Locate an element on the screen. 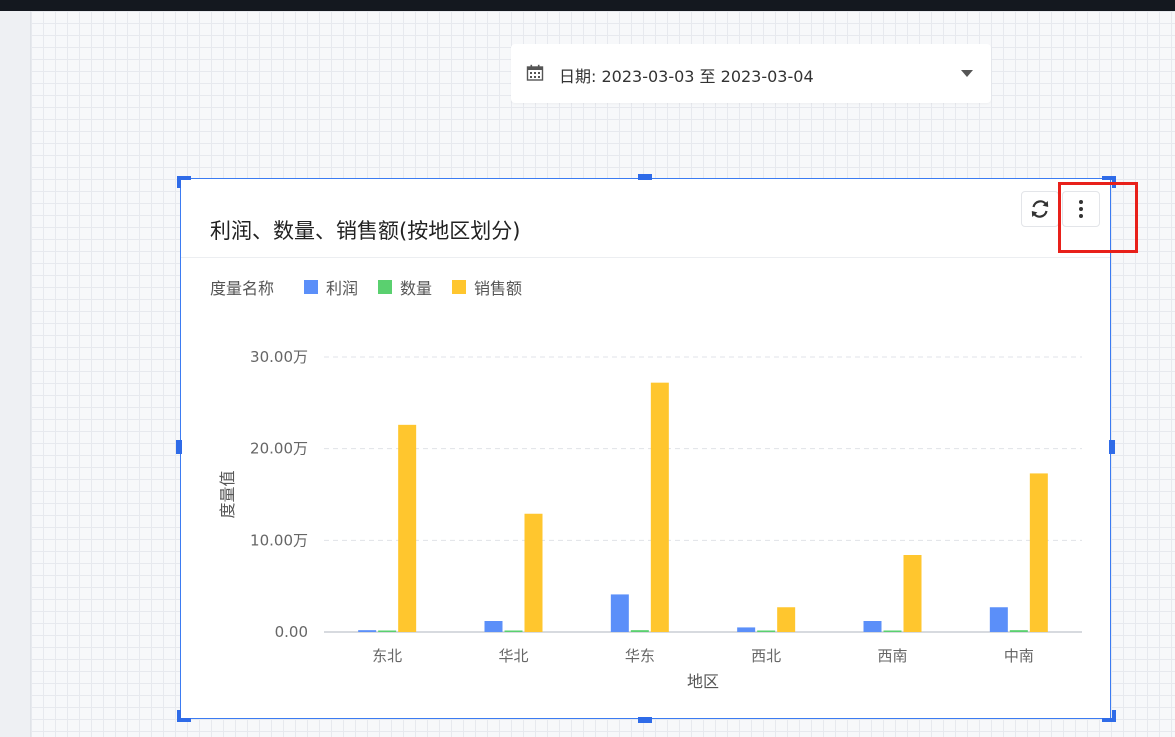 The width and height of the screenshot is (1175, 737). calendar-icon is located at coordinates (535, 72).